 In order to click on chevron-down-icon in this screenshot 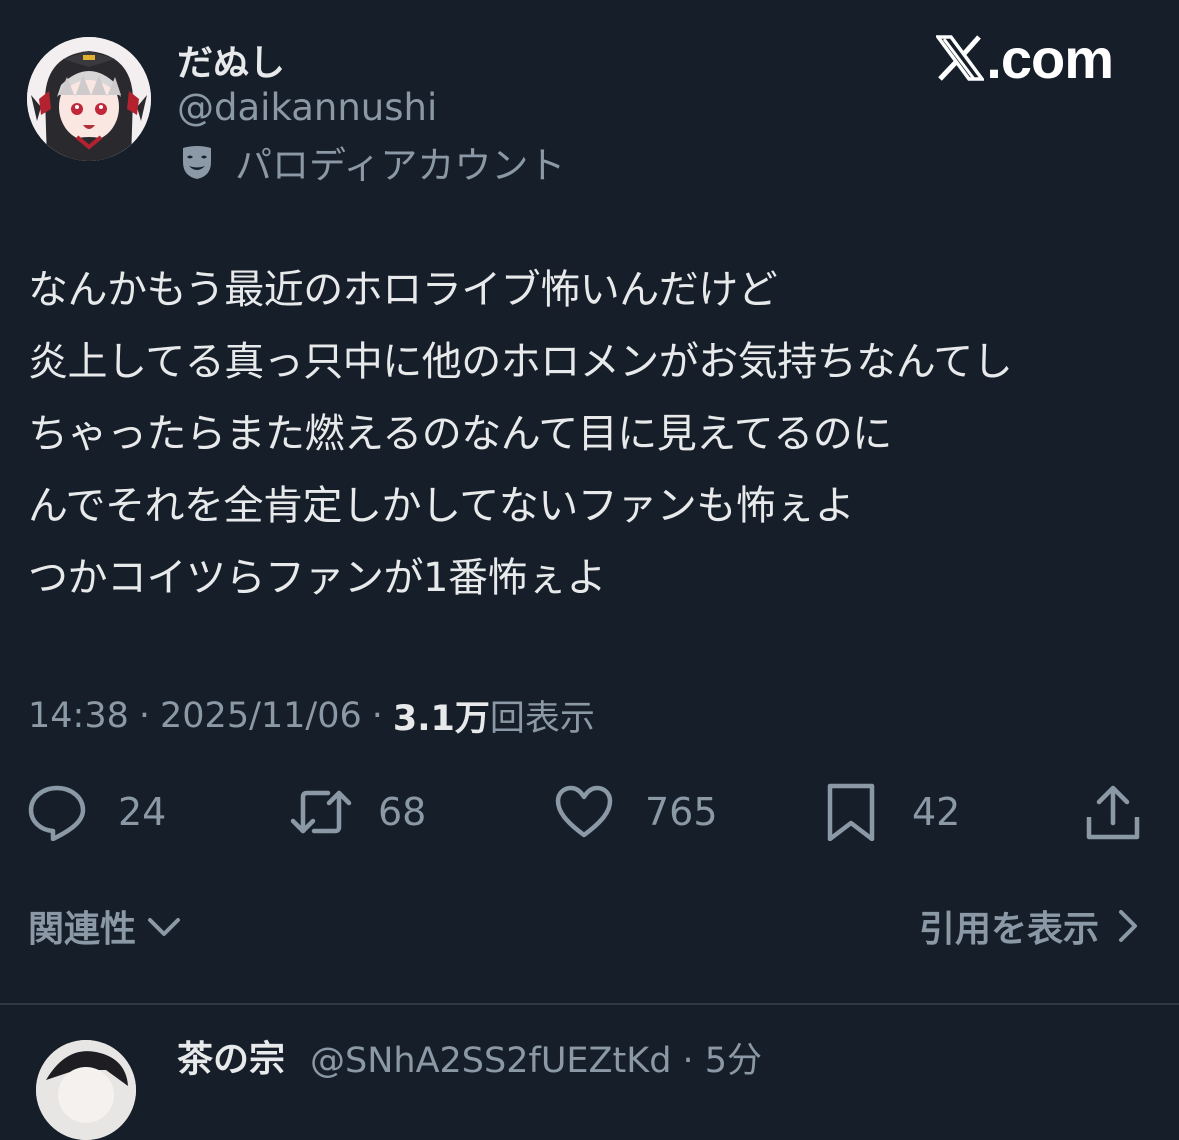, I will do `click(164, 927)`.